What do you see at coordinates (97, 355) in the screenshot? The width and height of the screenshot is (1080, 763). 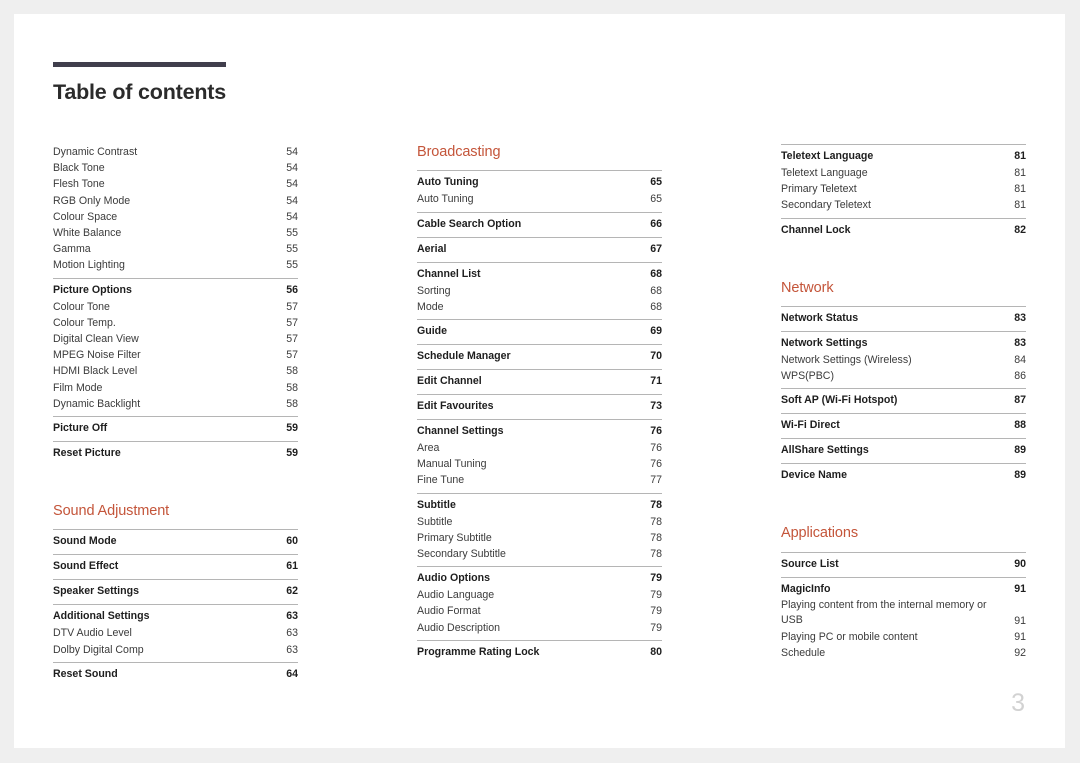 I see `toc-entry-label: MPEG Noise Filter` at bounding box center [97, 355].